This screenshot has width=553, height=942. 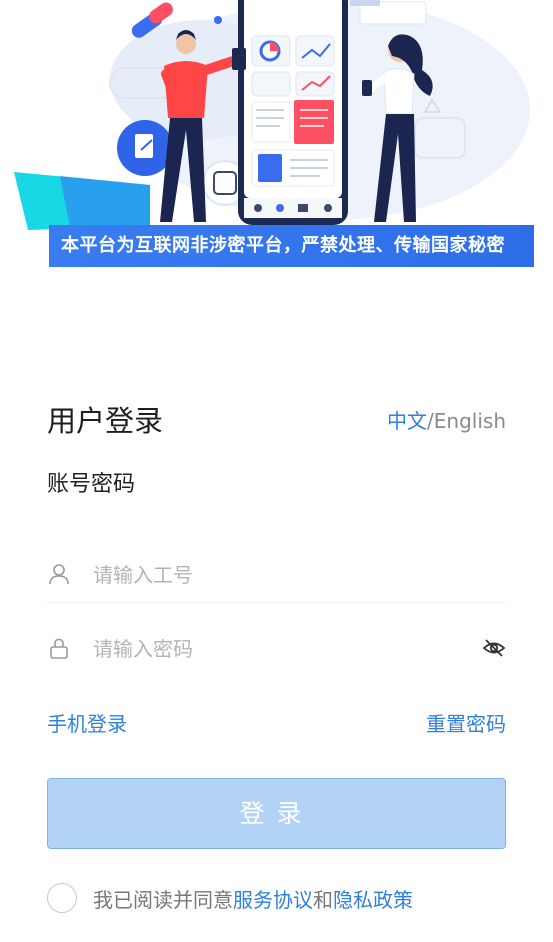 What do you see at coordinates (163, 900) in the screenshot?
I see `agreement-prefix: 我已阅读并同意` at bounding box center [163, 900].